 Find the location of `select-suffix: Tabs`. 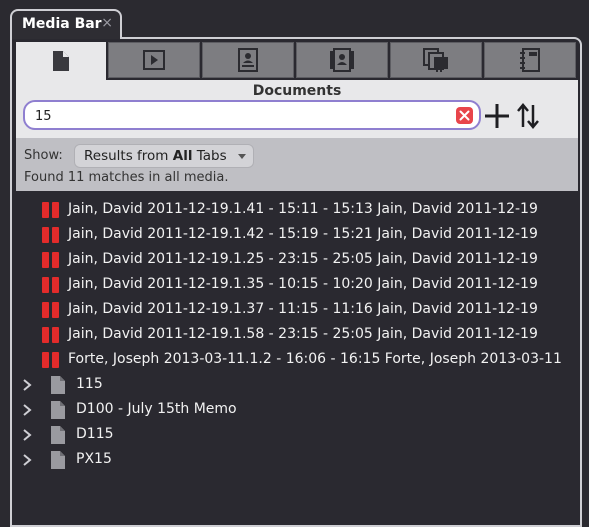

select-suffix: Tabs is located at coordinates (209, 156).